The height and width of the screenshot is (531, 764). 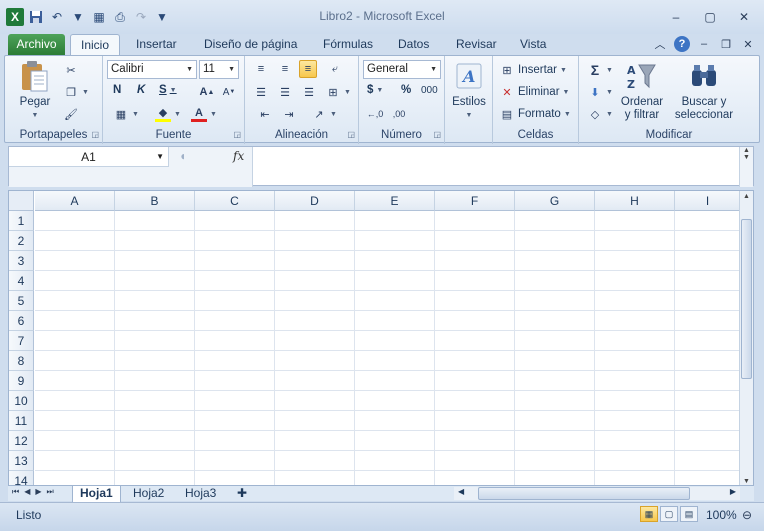 I want to click on column-header-f: F, so click(x=475, y=201).